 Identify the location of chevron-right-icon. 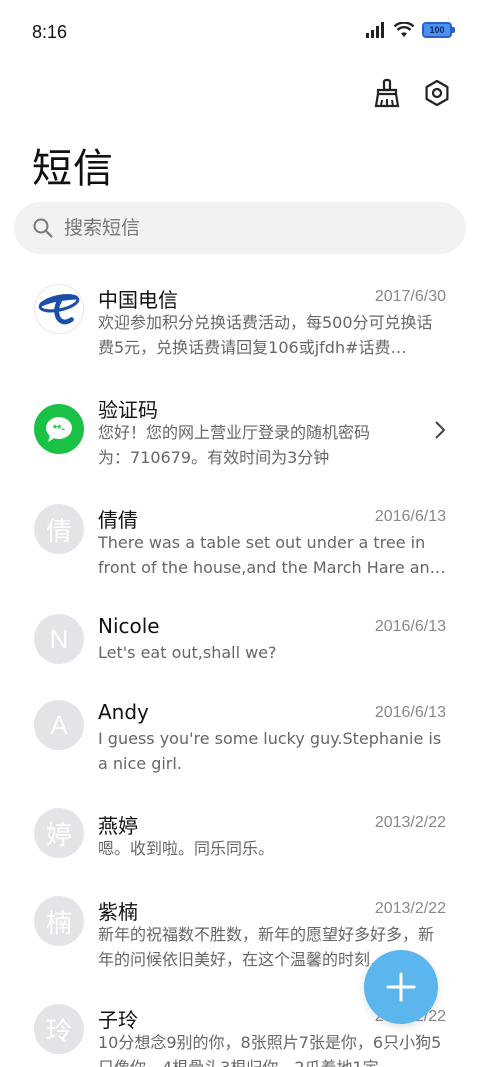
(440, 430).